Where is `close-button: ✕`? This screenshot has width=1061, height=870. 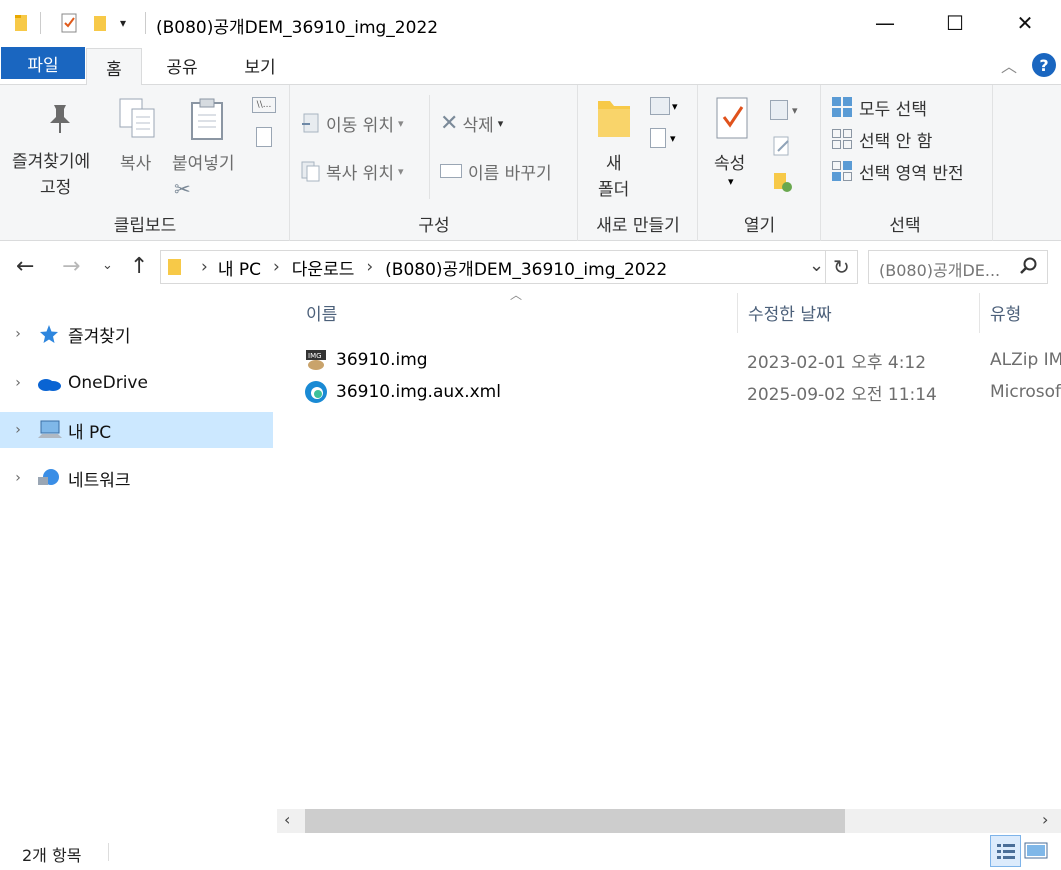 close-button: ✕ is located at coordinates (1025, 22).